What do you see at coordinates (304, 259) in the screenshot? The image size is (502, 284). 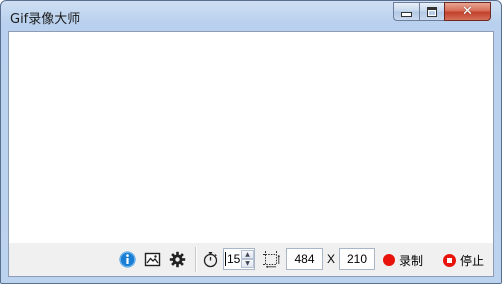 I see `width-input: 484` at bounding box center [304, 259].